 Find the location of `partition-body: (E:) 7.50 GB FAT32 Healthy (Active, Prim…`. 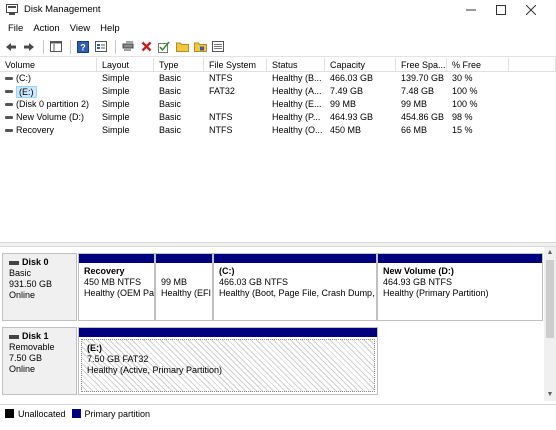

partition-body: (E:) 7.50 GB FAT32 Healthy (Active, Prim… is located at coordinates (228, 358).